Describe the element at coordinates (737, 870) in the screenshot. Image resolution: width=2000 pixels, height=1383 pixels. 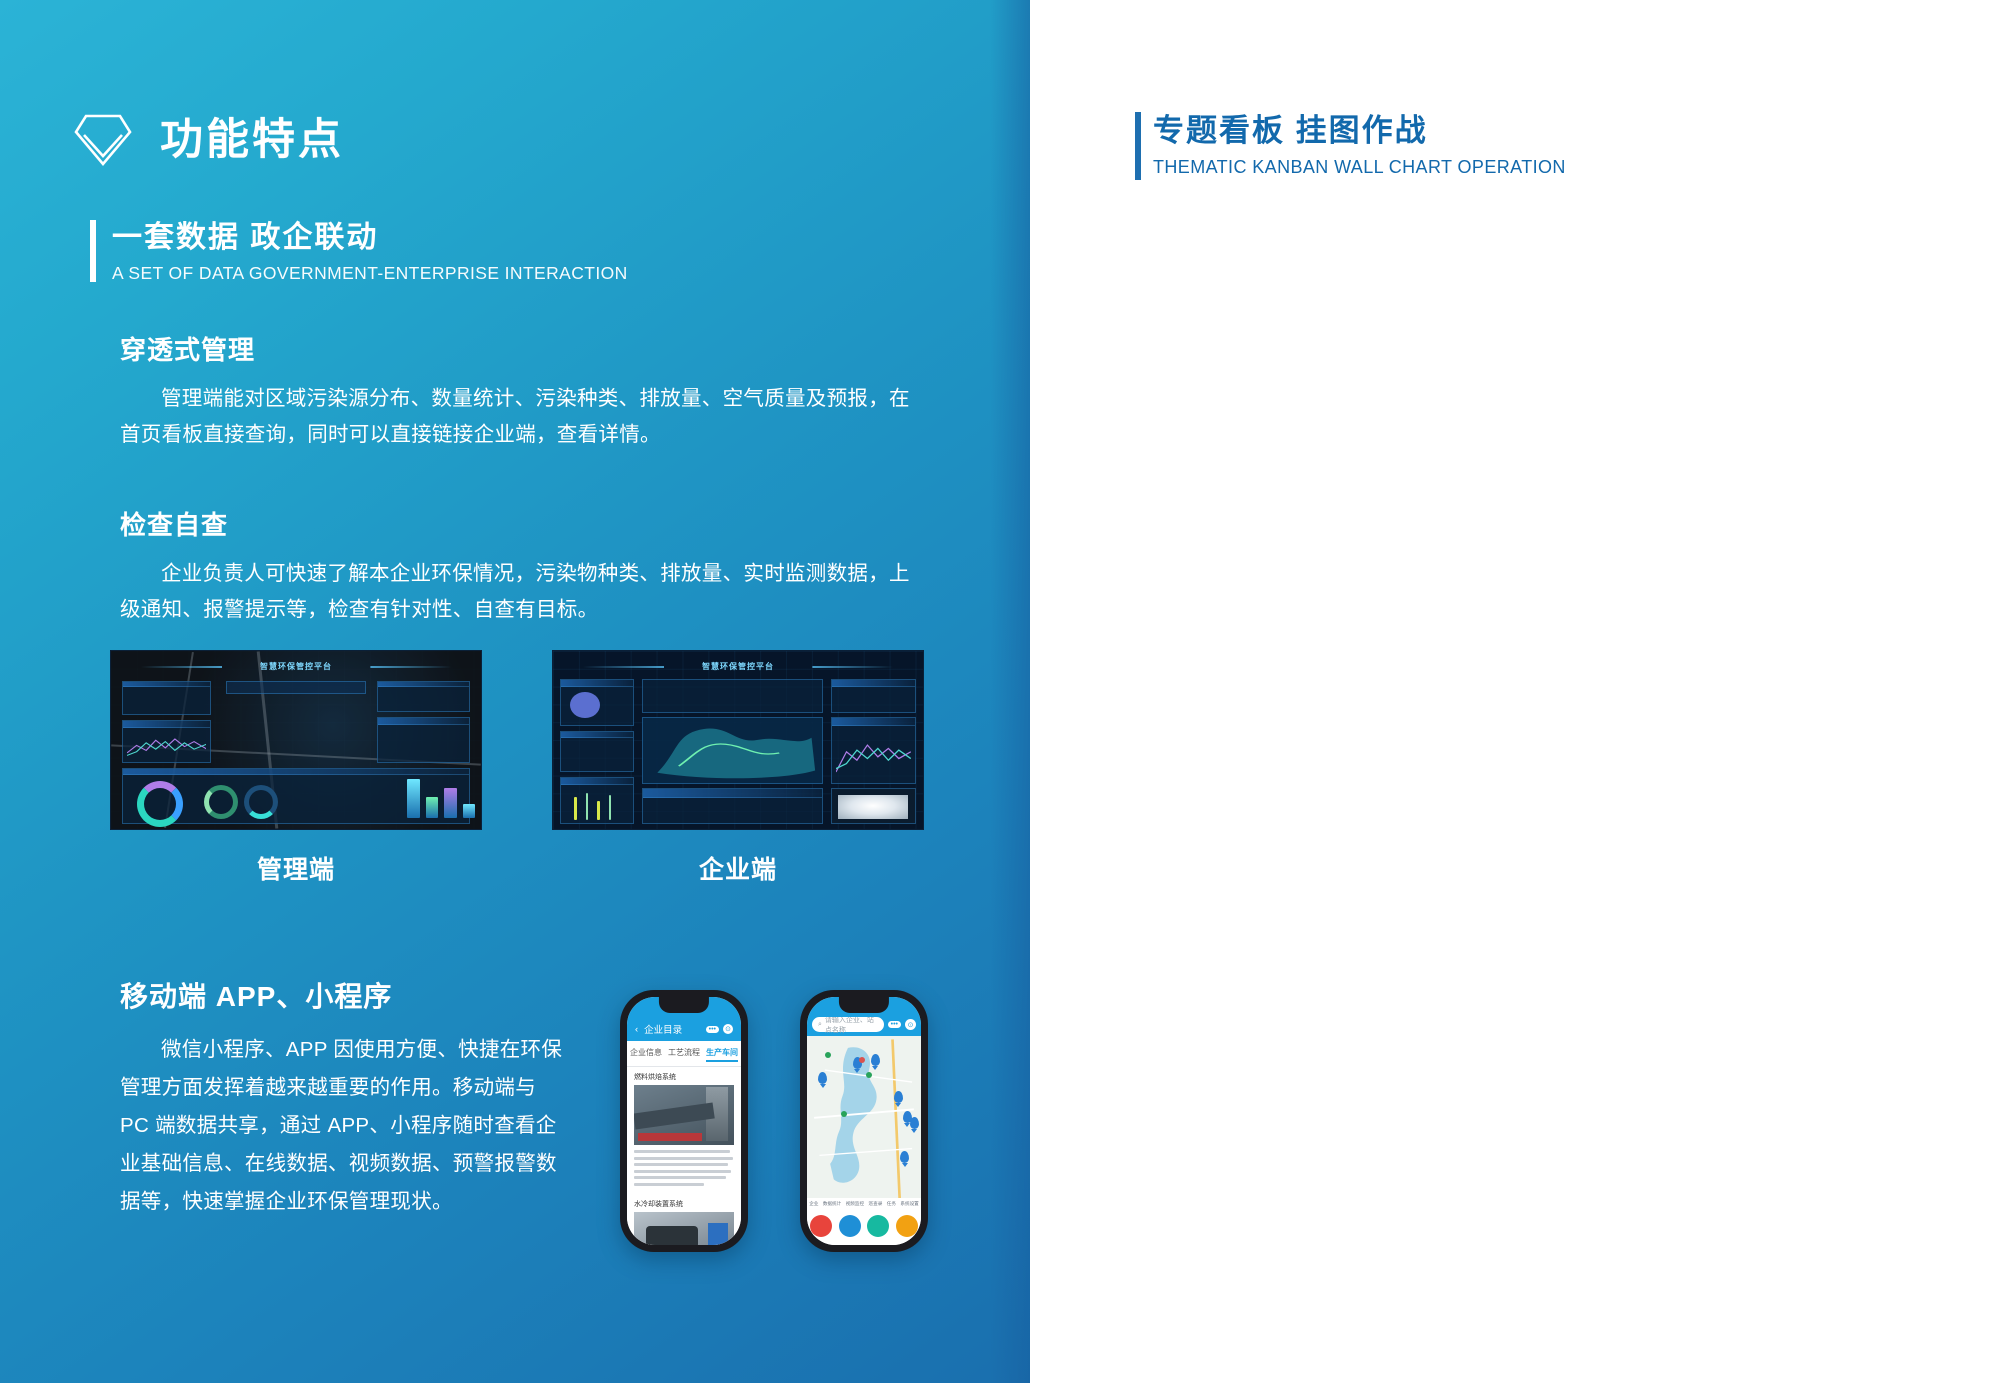
I see `screenshot-caption: 企业端` at that location.